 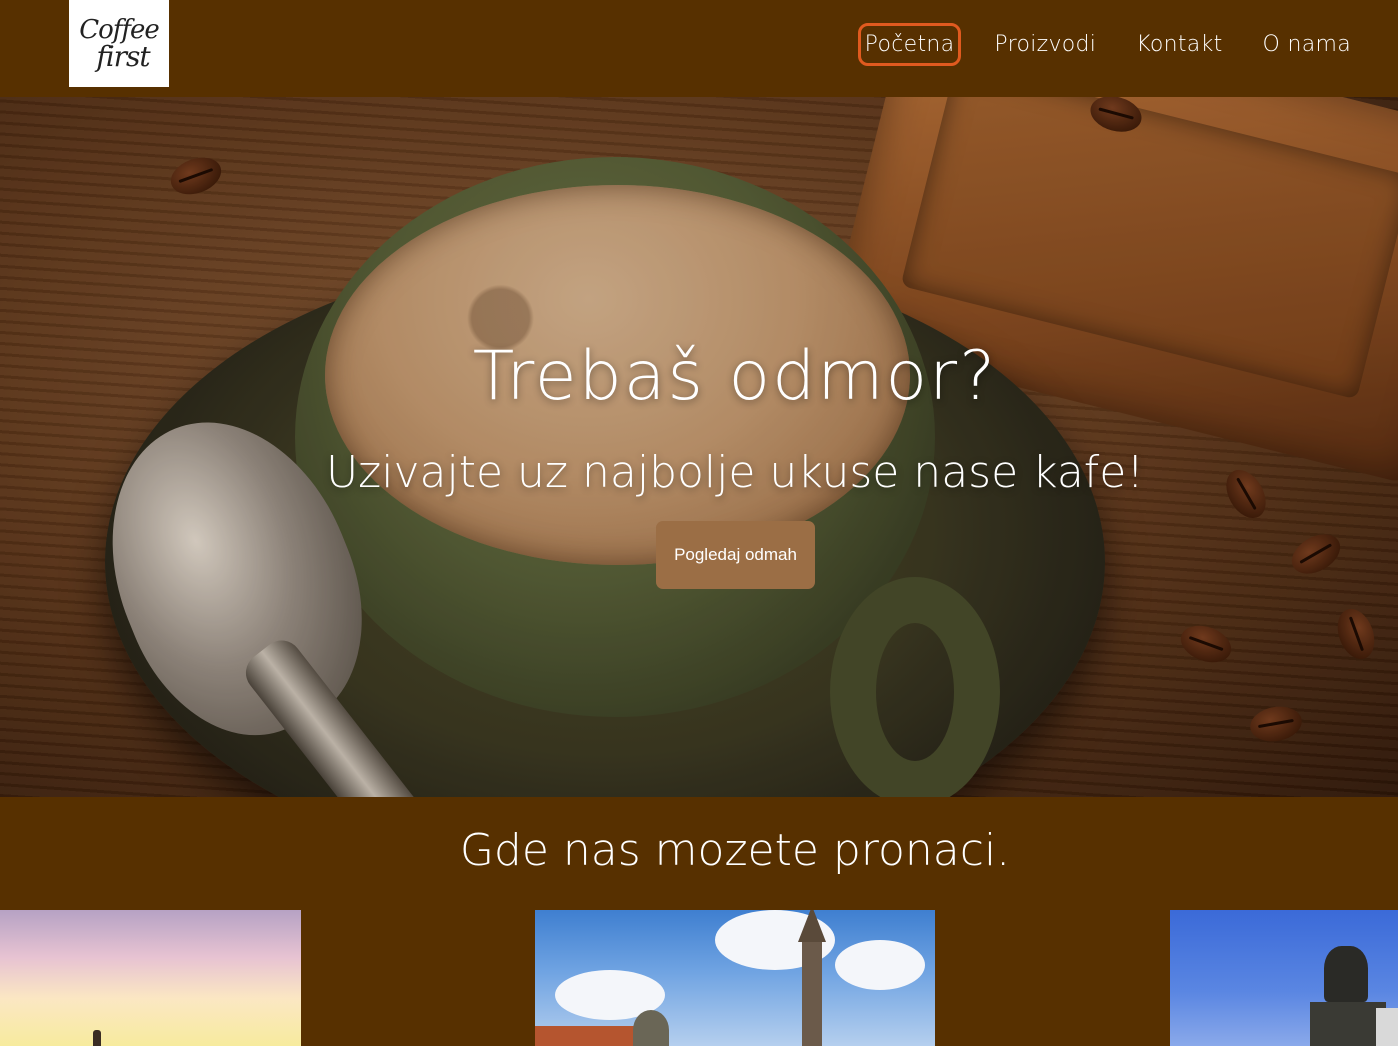 What do you see at coordinates (1045, 44) in the screenshot?
I see `nav-proizvodi: Proizvodi` at bounding box center [1045, 44].